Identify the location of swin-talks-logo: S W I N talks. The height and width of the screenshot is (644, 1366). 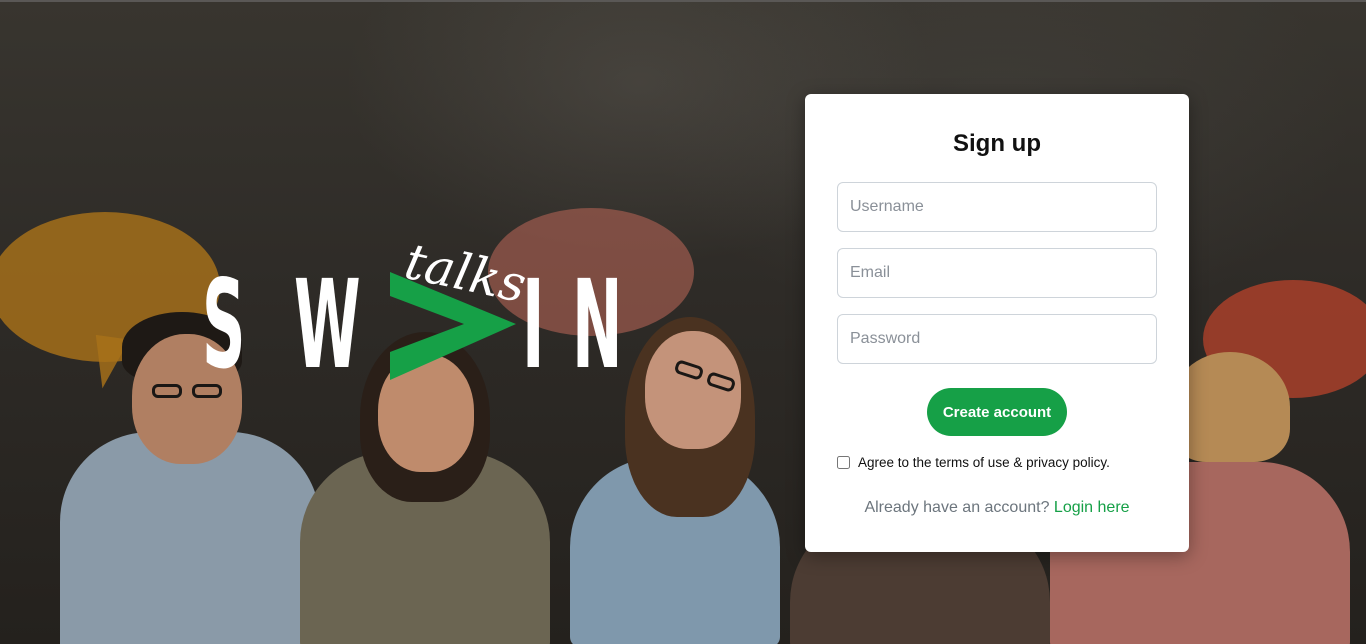
(425, 312).